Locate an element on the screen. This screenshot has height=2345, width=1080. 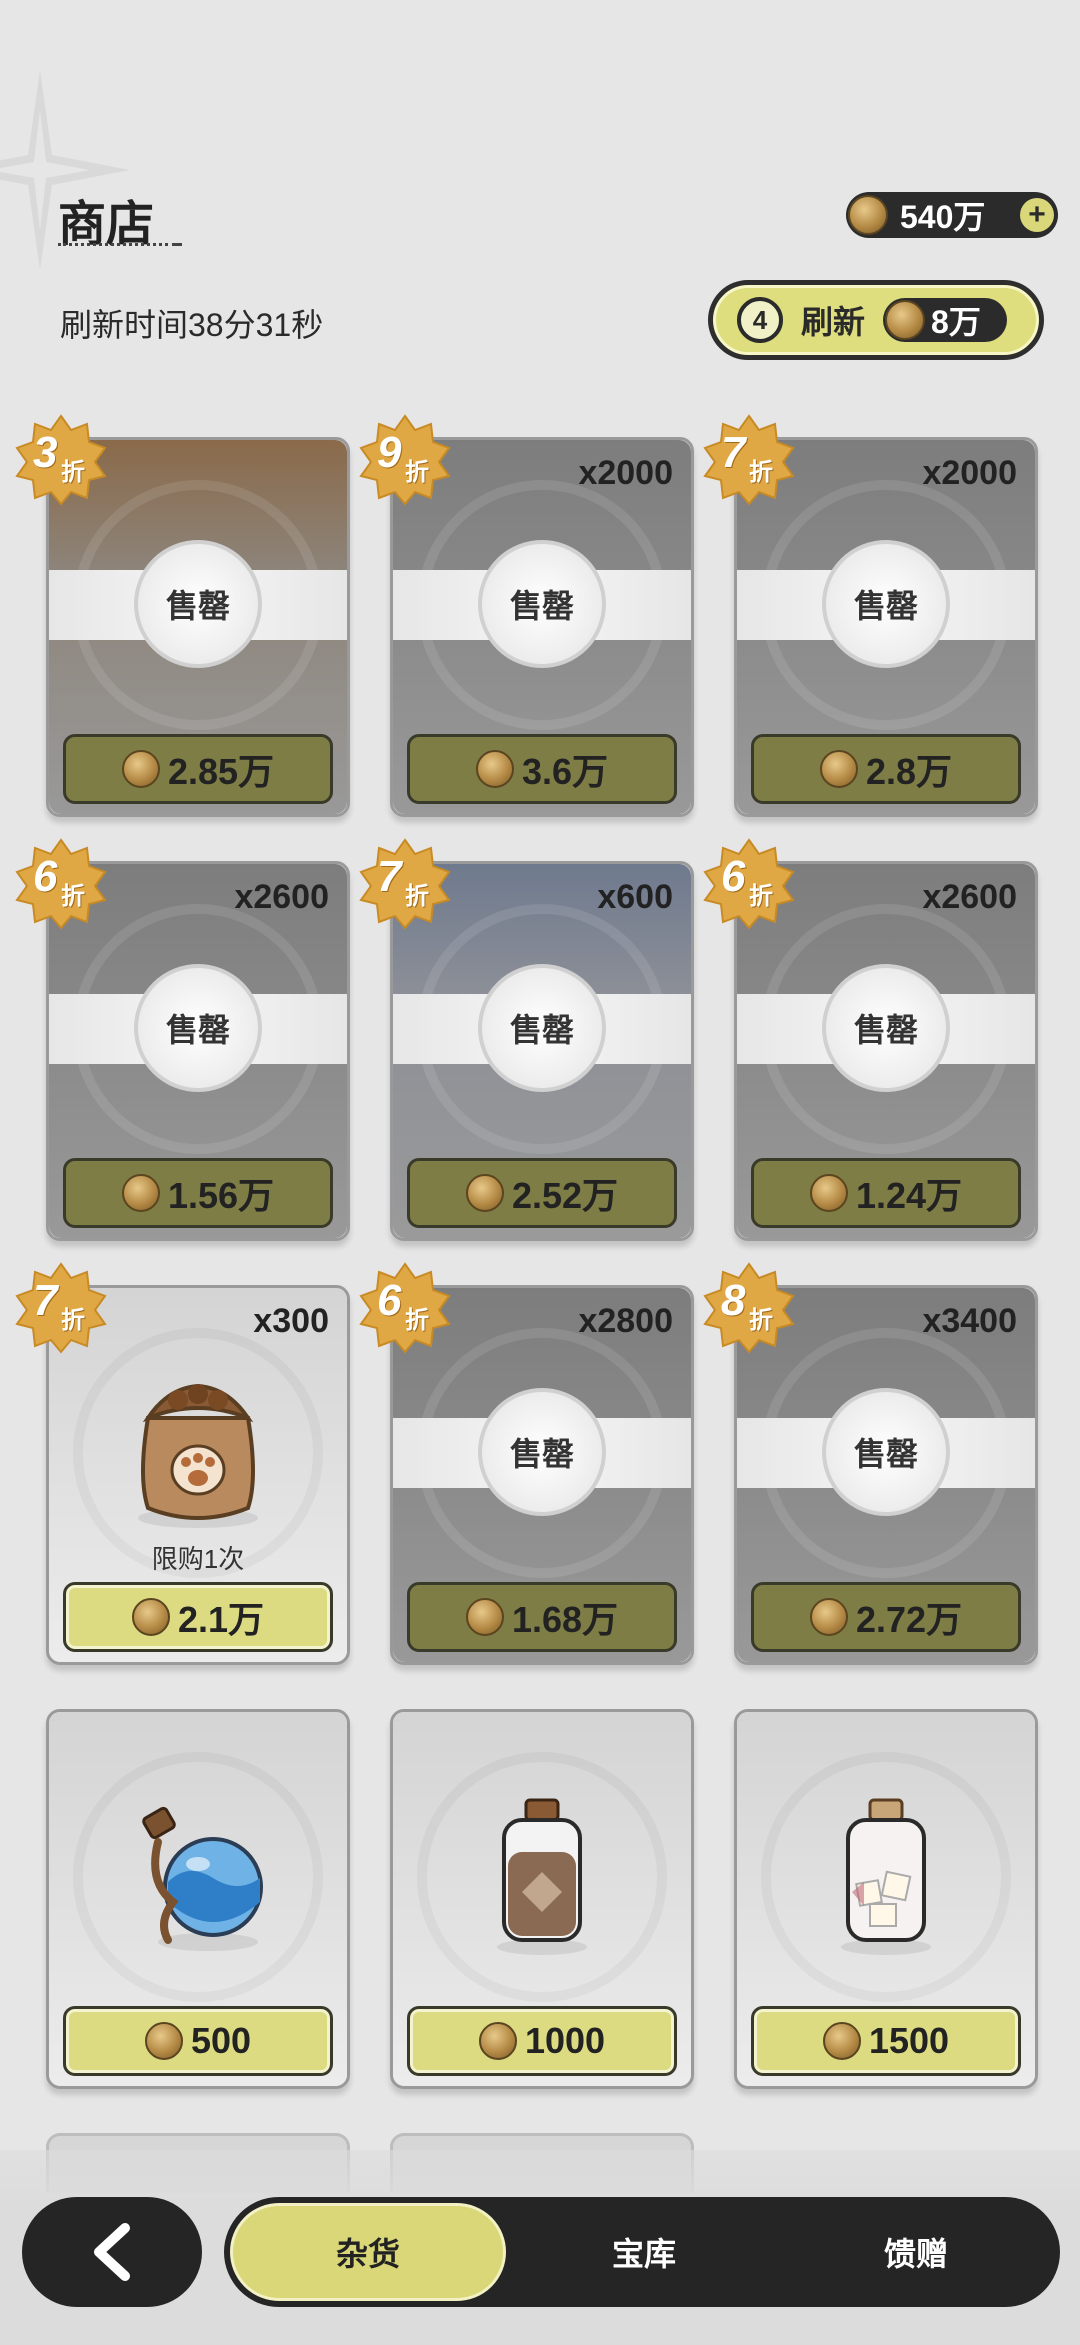
price-button: 1.56万 is located at coordinates (198, 1193).